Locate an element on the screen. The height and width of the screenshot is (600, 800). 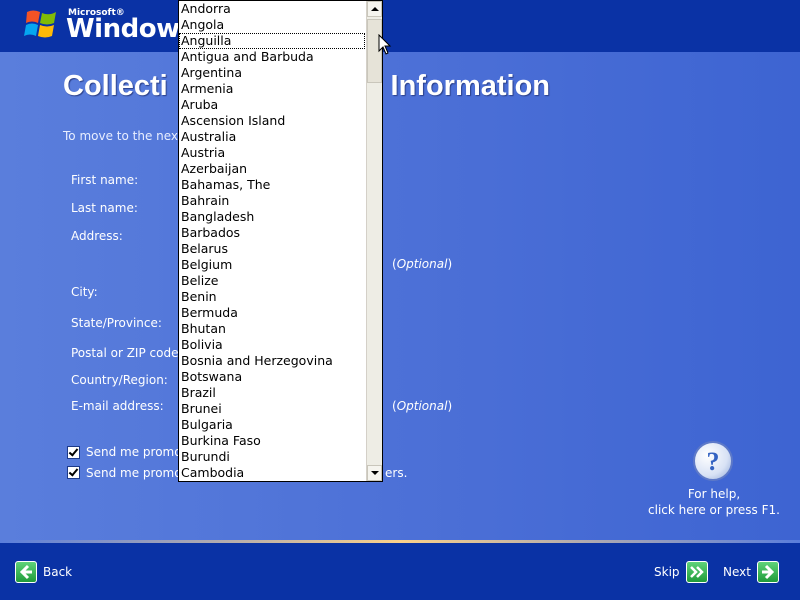
country-option: Bolivia is located at coordinates (272, 345).